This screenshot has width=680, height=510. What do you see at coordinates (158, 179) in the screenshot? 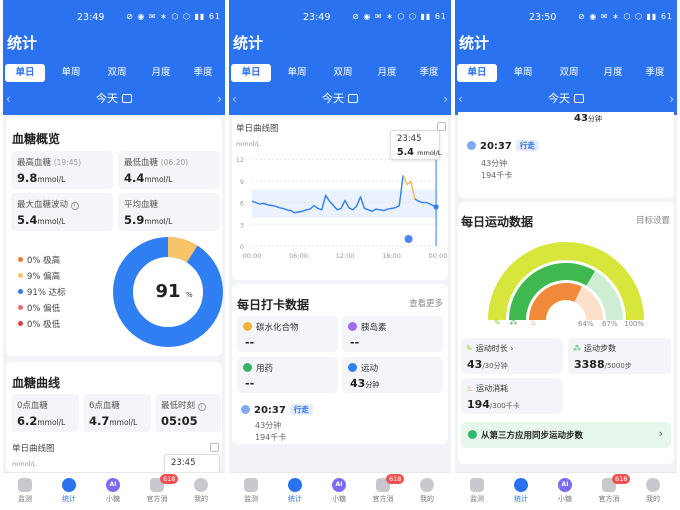
I see `min-unit: mmol/L` at bounding box center [158, 179].